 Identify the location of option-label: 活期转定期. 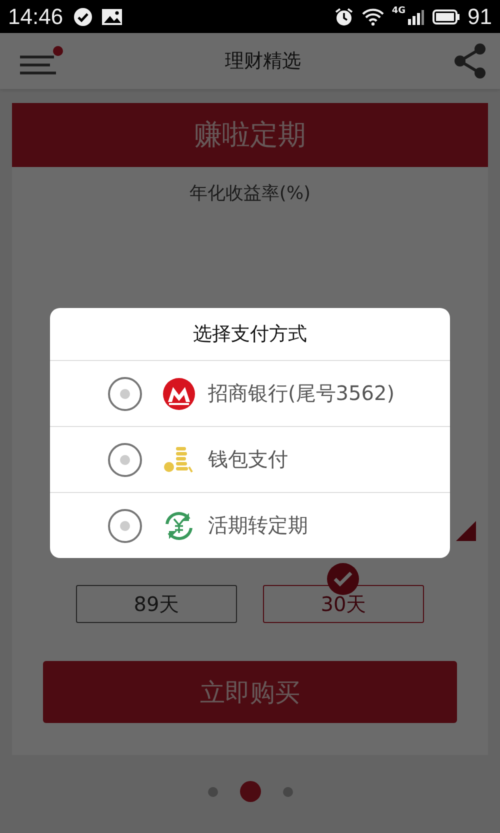
(258, 525).